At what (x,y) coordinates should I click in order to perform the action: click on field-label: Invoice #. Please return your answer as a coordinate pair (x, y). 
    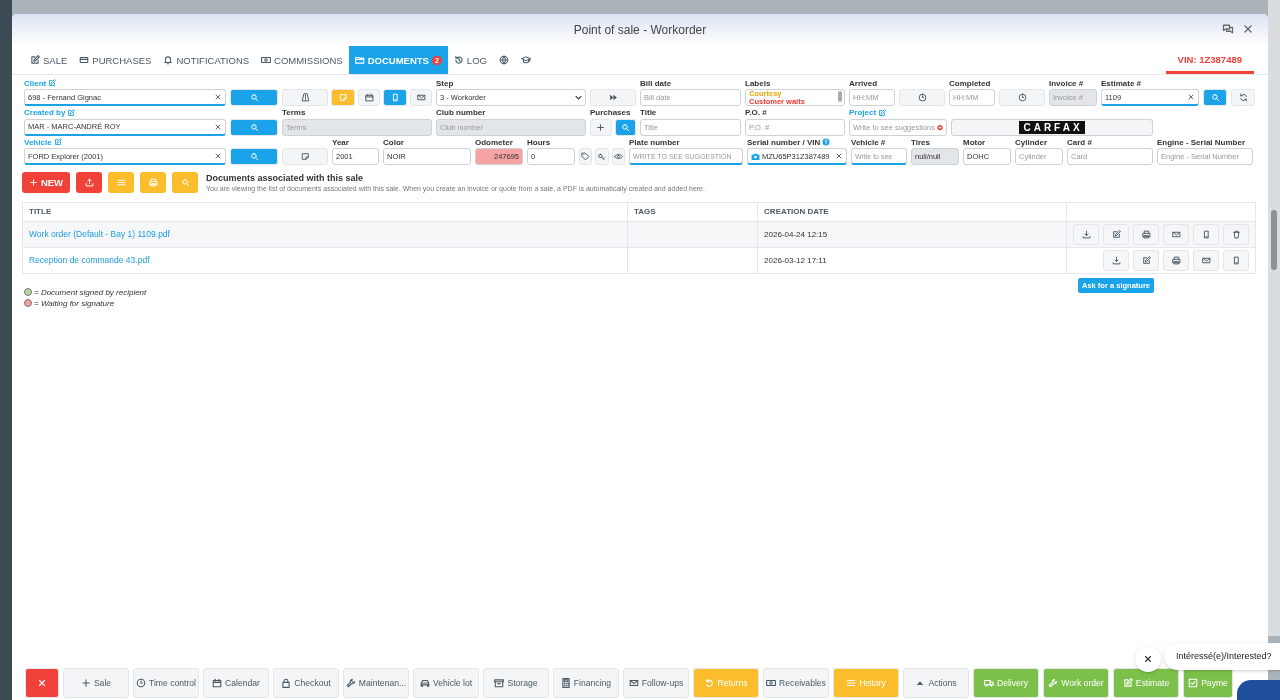
    Looking at the image, I should click on (1066, 83).